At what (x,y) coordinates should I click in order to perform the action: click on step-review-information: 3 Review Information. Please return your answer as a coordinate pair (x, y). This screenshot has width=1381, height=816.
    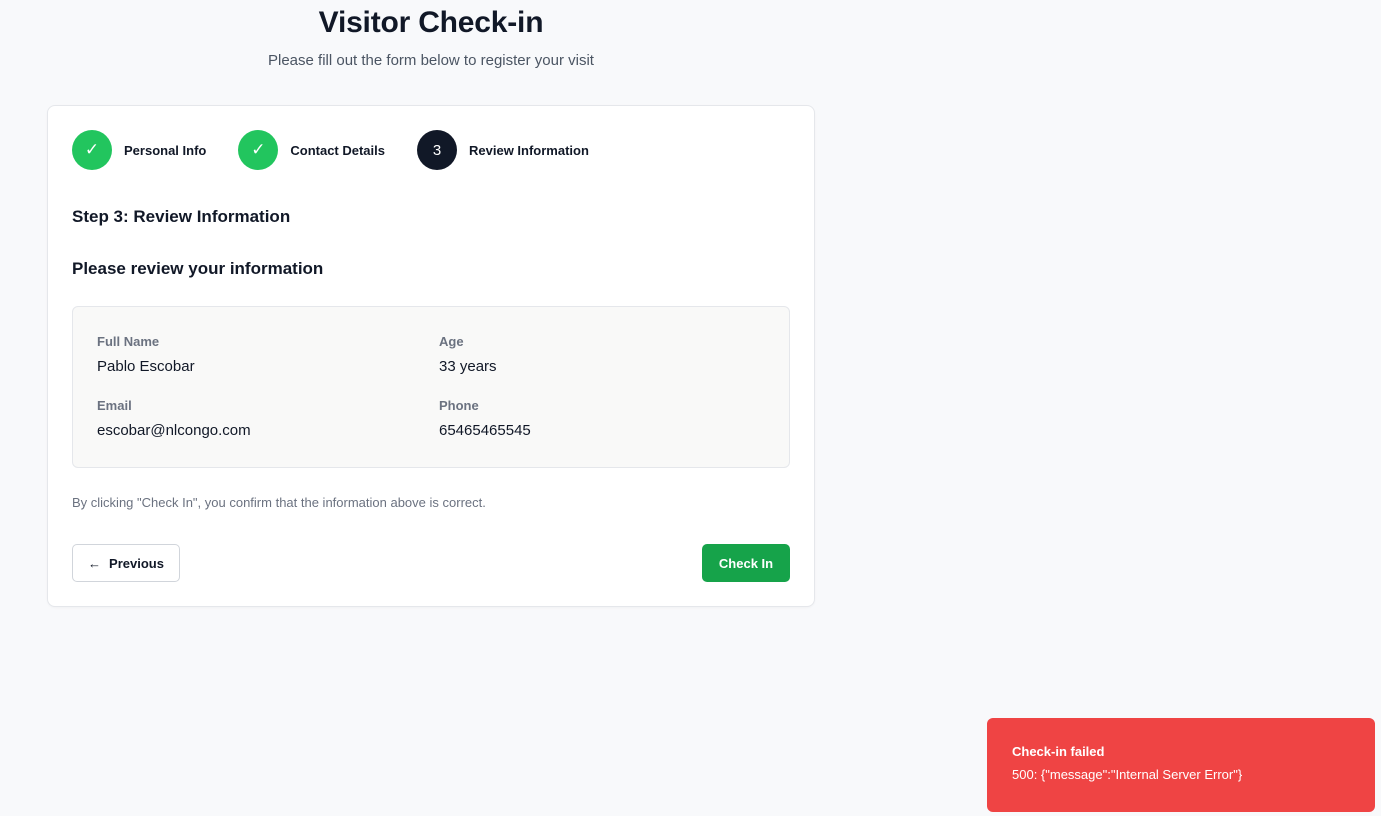
    Looking at the image, I should click on (503, 150).